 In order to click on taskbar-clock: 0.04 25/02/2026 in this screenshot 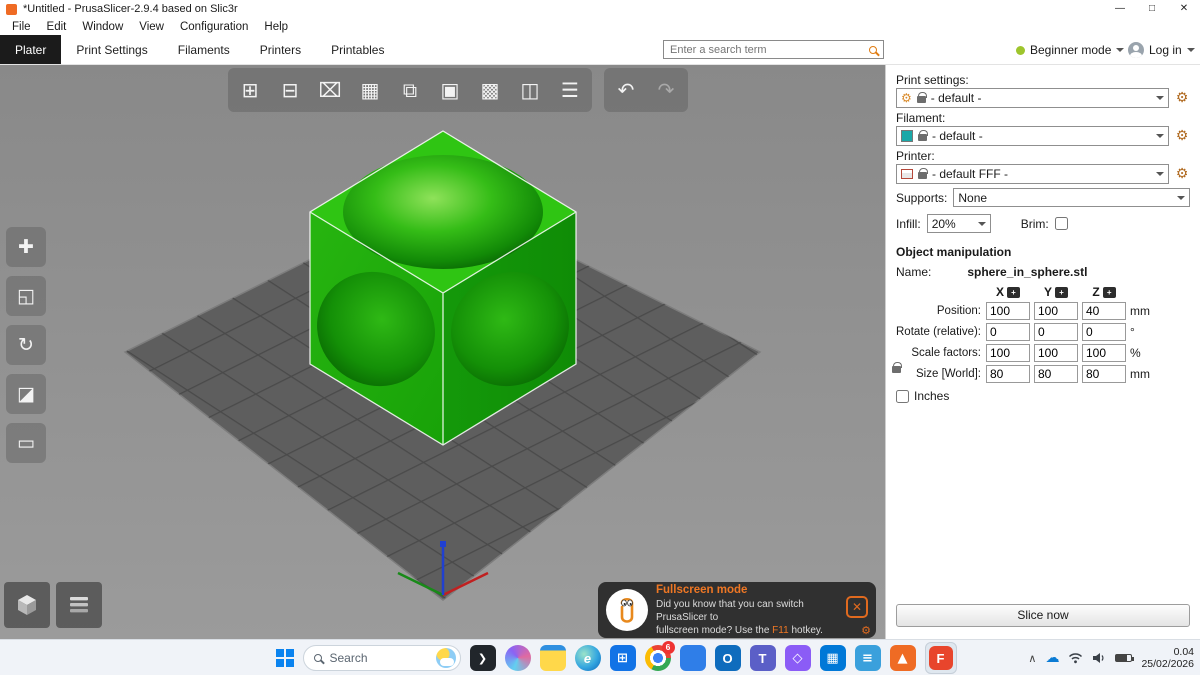, I will do `click(1167, 658)`.